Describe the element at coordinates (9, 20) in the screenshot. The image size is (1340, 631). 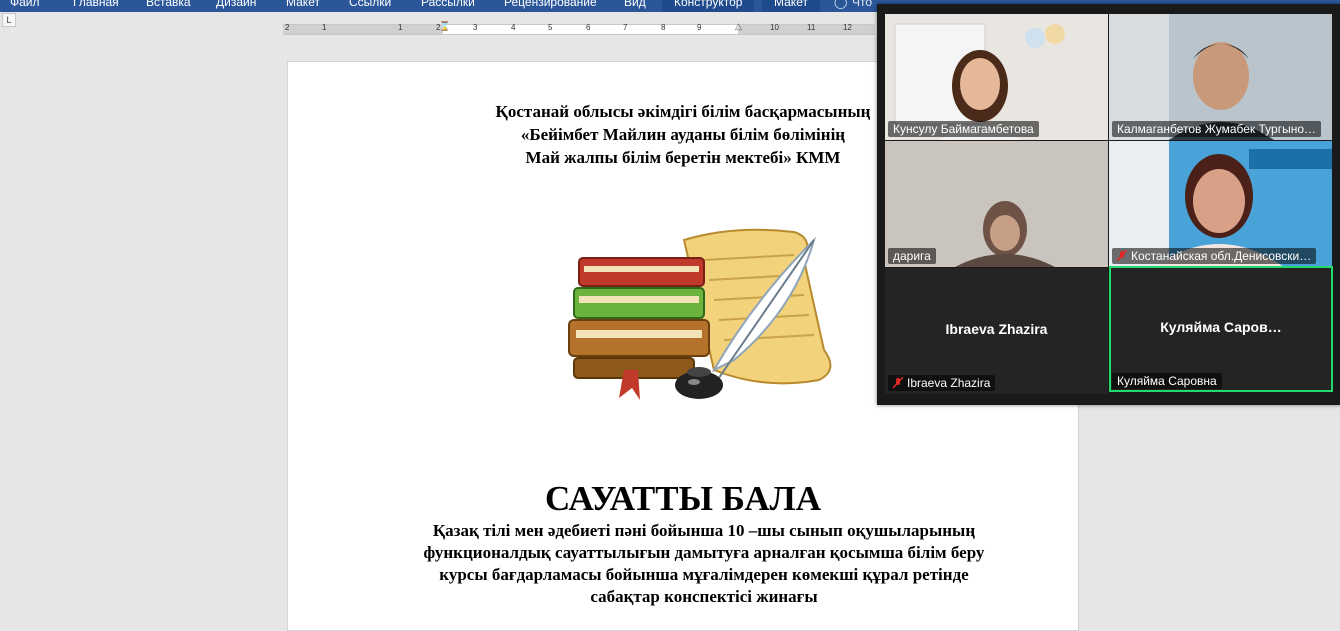
I see `tab-stop-selector-icon: L` at that location.